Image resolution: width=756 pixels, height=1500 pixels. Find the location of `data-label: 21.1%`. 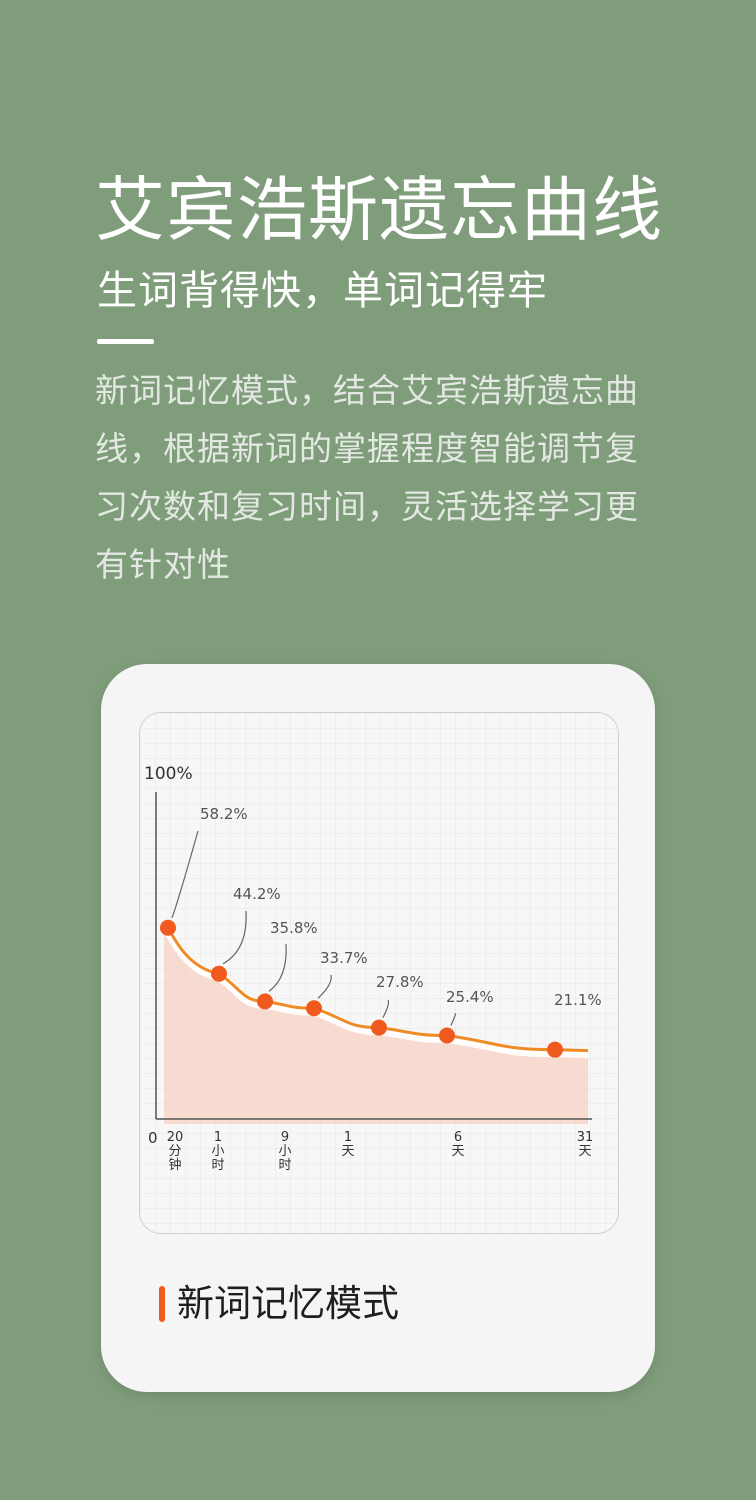

data-label: 21.1% is located at coordinates (578, 1000).